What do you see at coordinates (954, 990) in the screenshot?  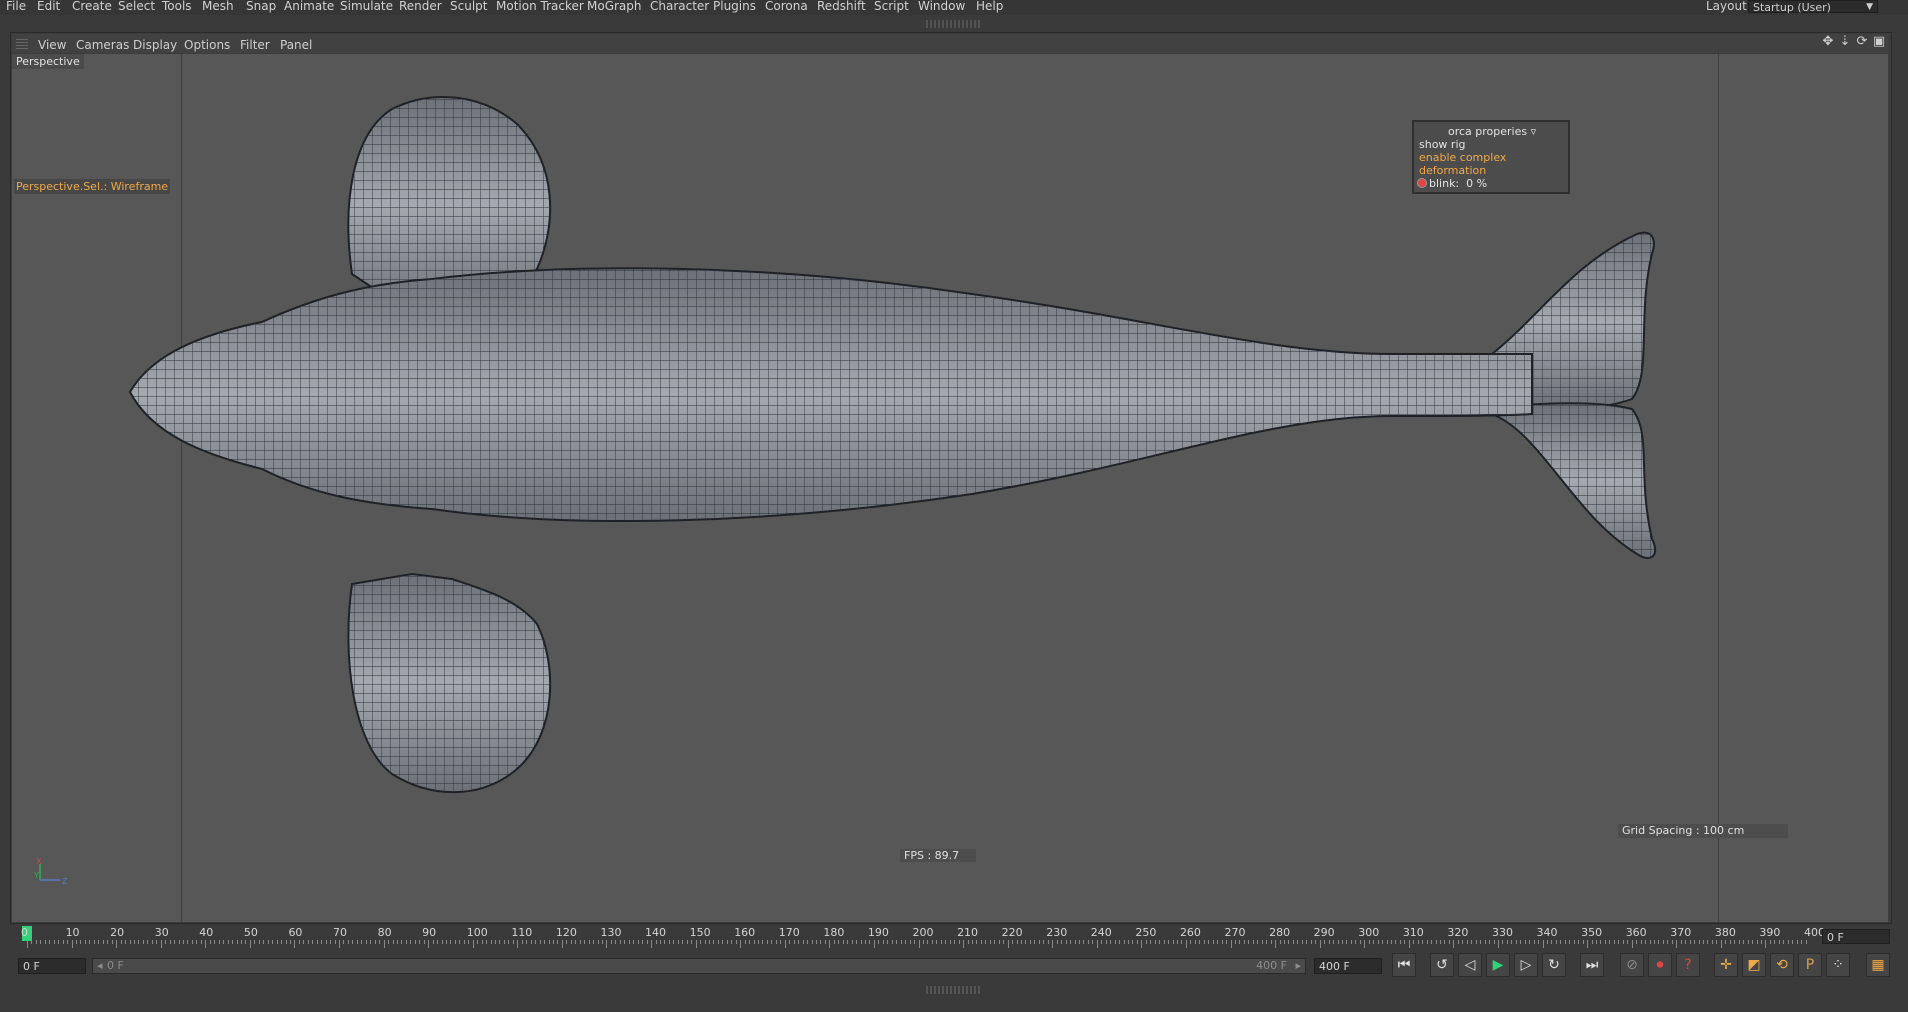 I see `bottom-resize-grip` at bounding box center [954, 990].